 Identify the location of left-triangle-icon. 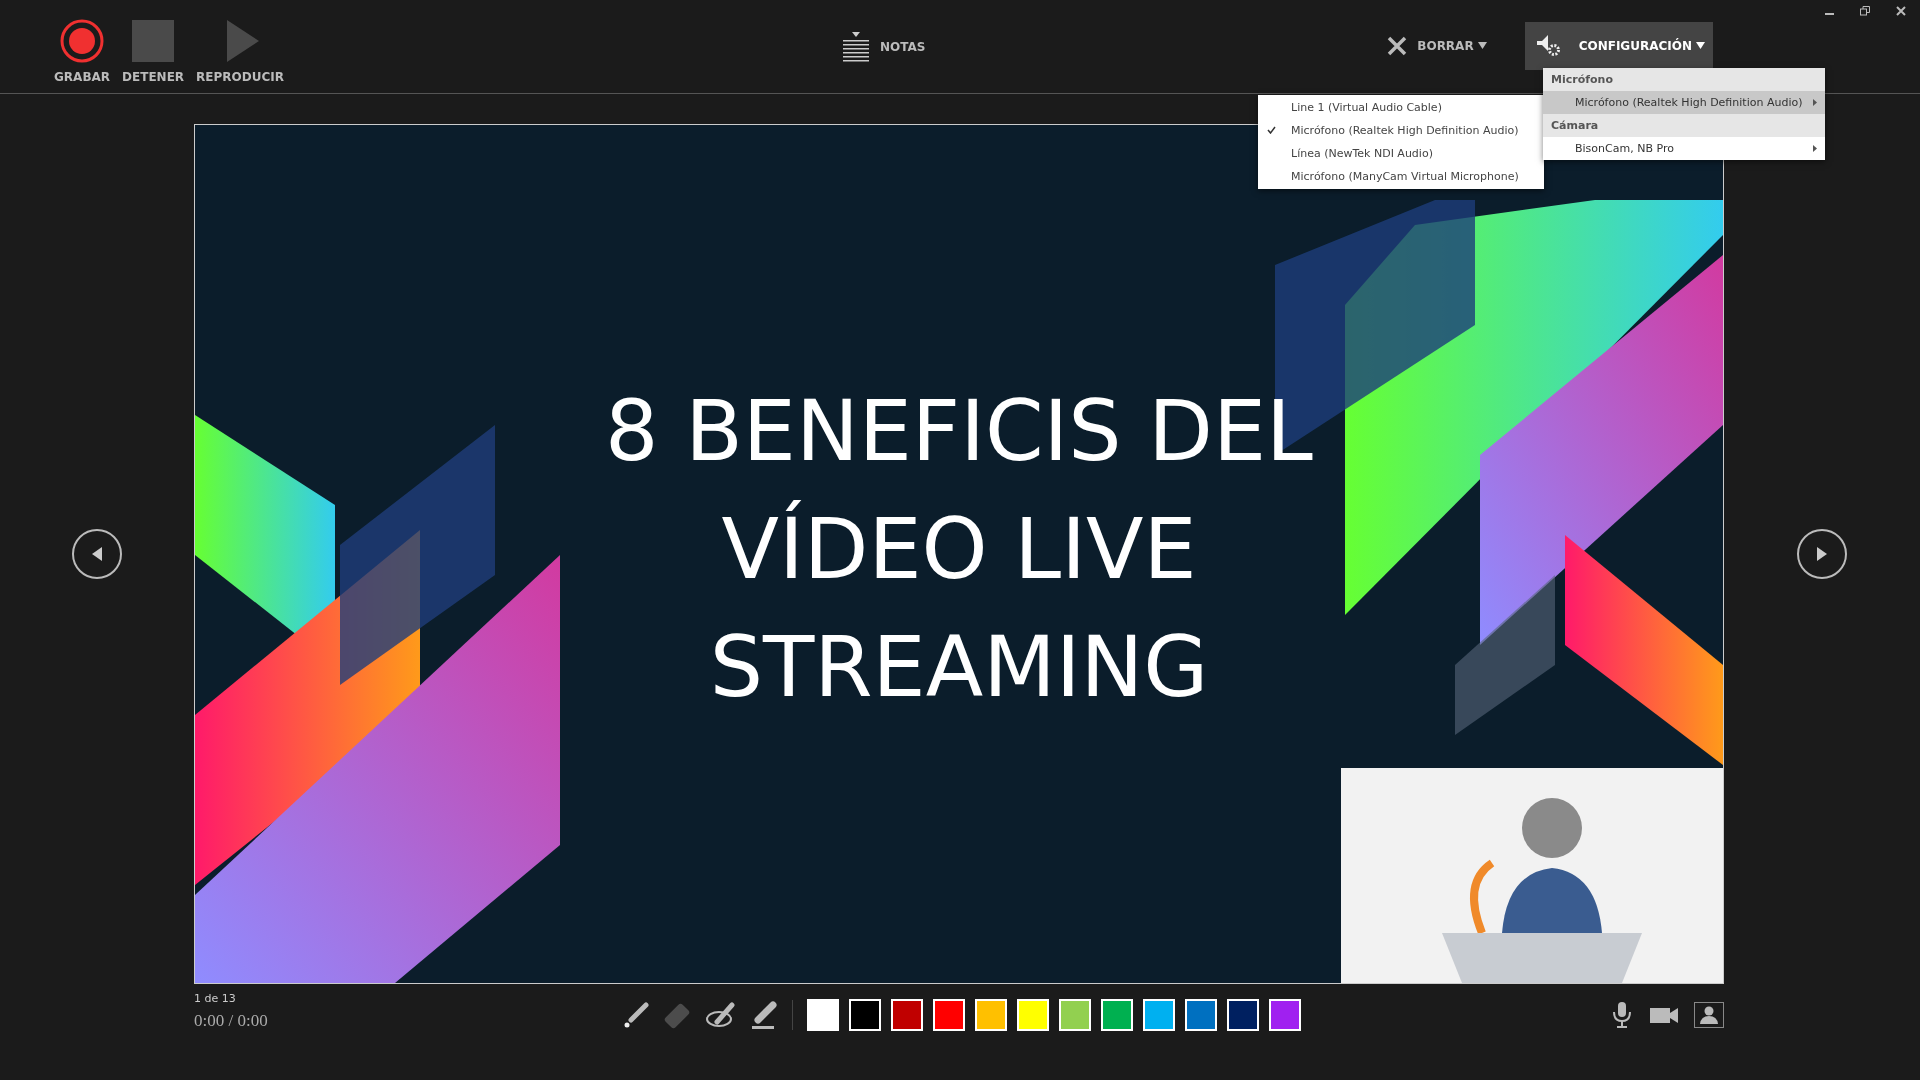
(97, 554).